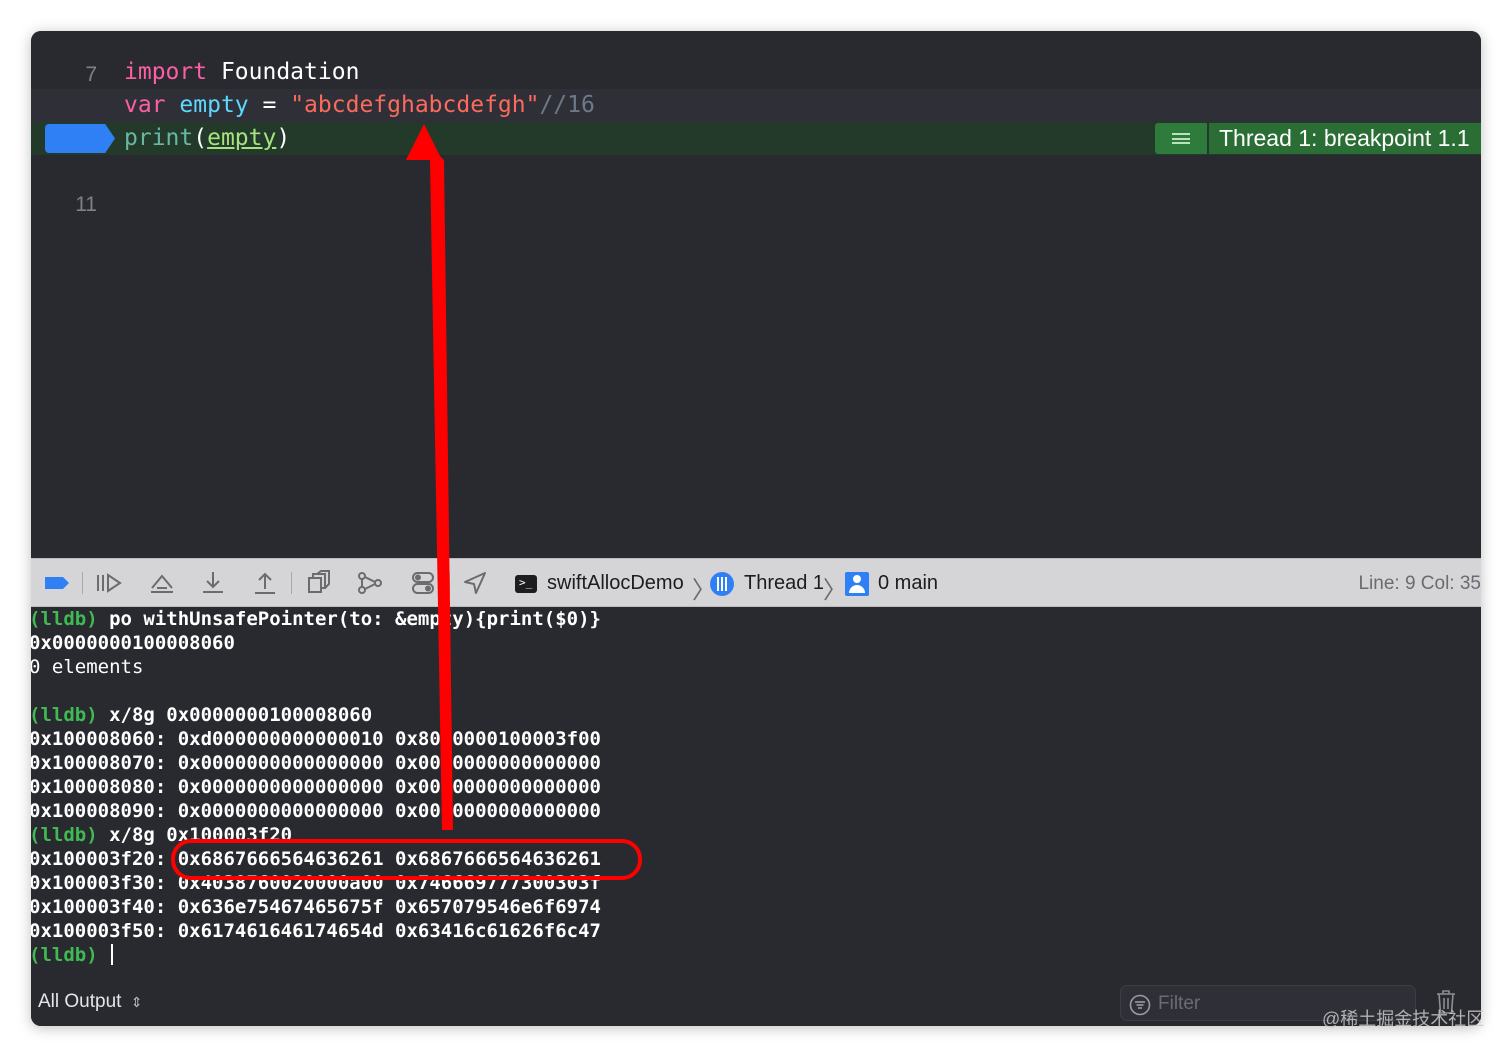  I want to click on step-out-icon, so click(265, 583).